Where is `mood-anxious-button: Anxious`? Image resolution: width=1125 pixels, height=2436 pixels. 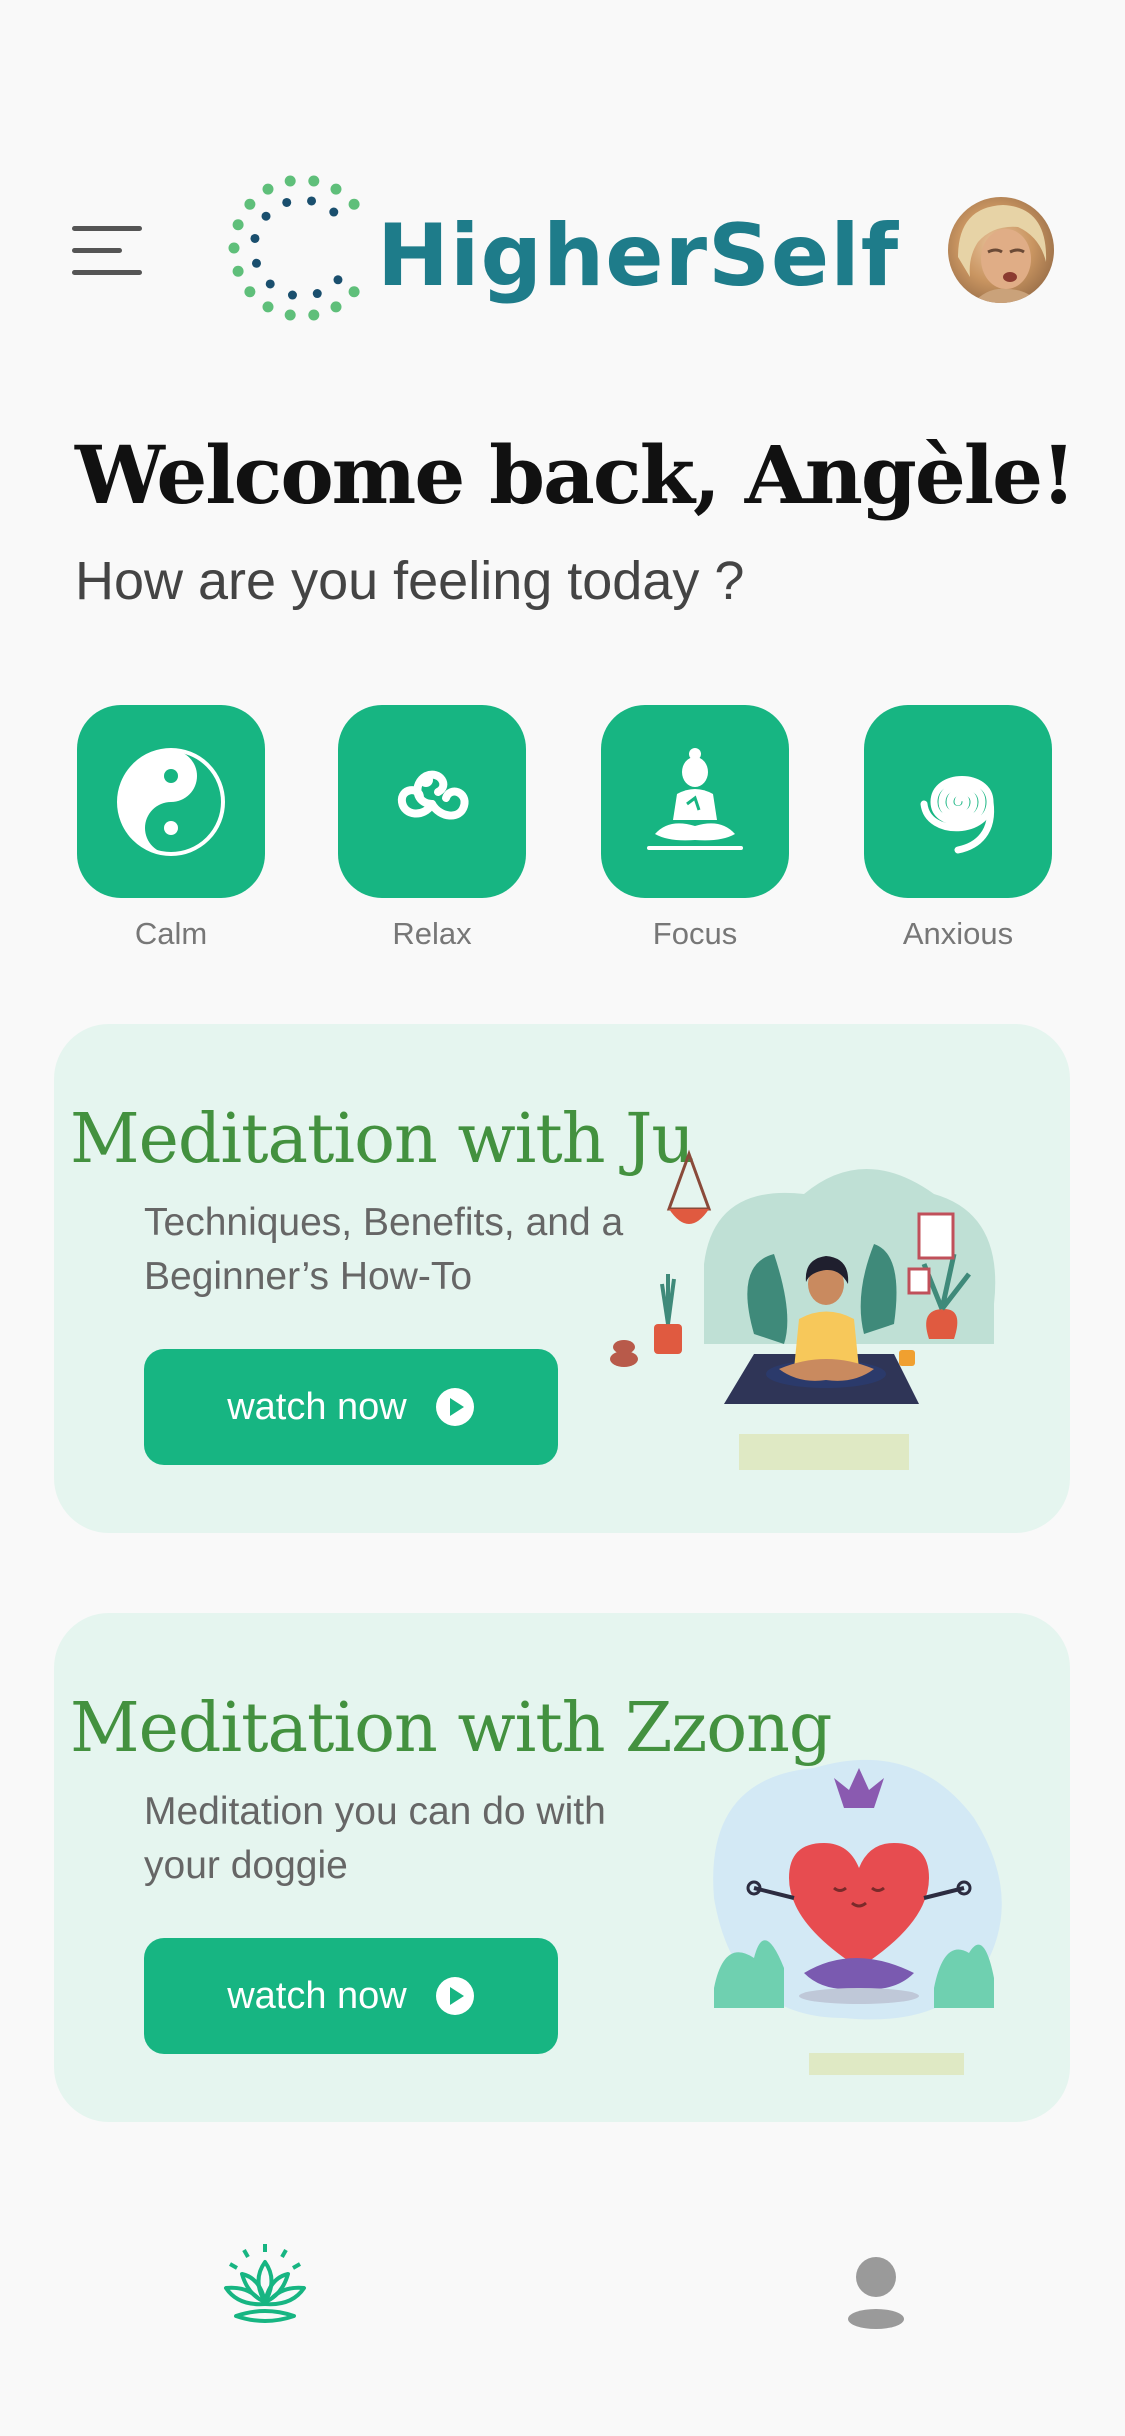
mood-anxious-button: Anxious is located at coordinates (958, 830).